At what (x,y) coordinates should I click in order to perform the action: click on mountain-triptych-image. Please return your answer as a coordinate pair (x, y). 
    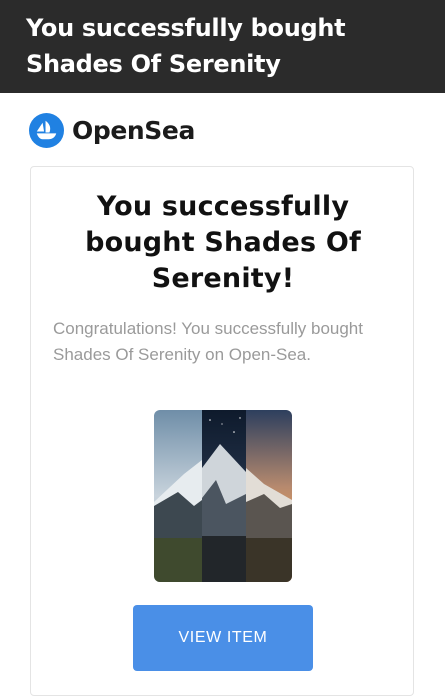
    Looking at the image, I should click on (223, 496).